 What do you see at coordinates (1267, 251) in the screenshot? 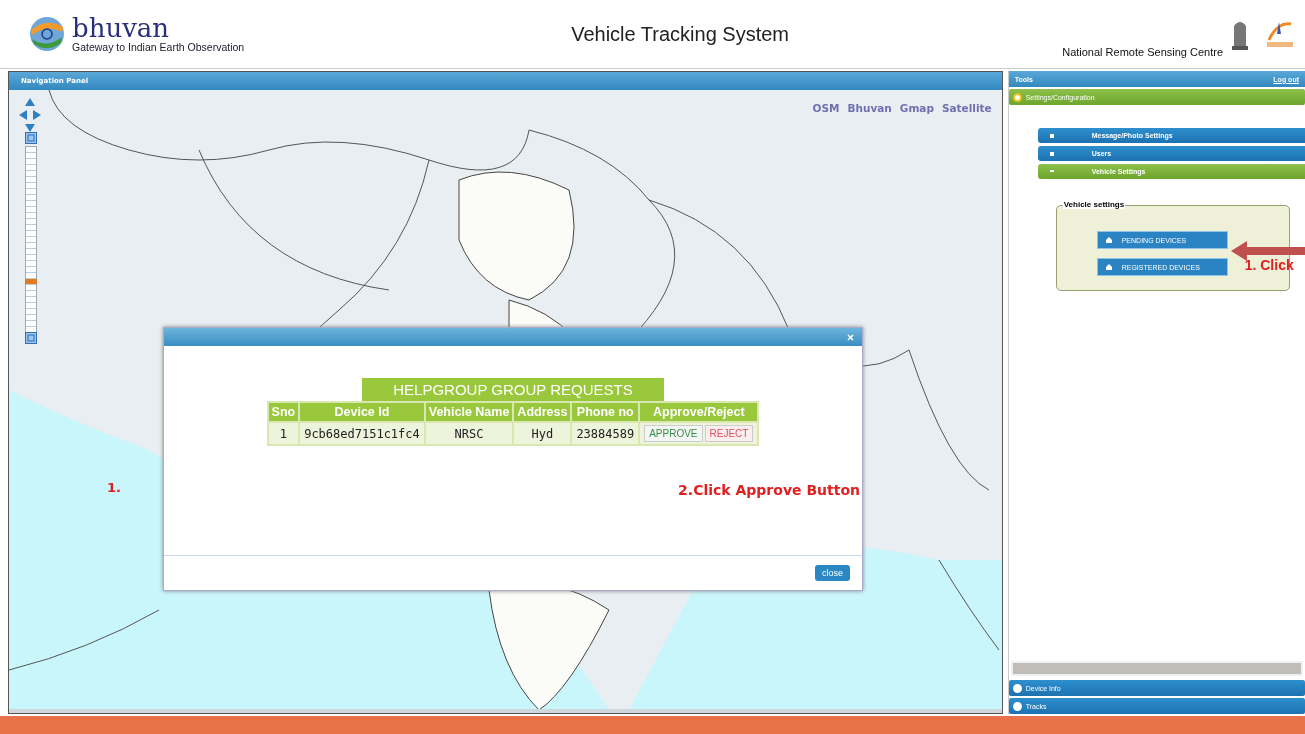
I see `arrow-icon` at bounding box center [1267, 251].